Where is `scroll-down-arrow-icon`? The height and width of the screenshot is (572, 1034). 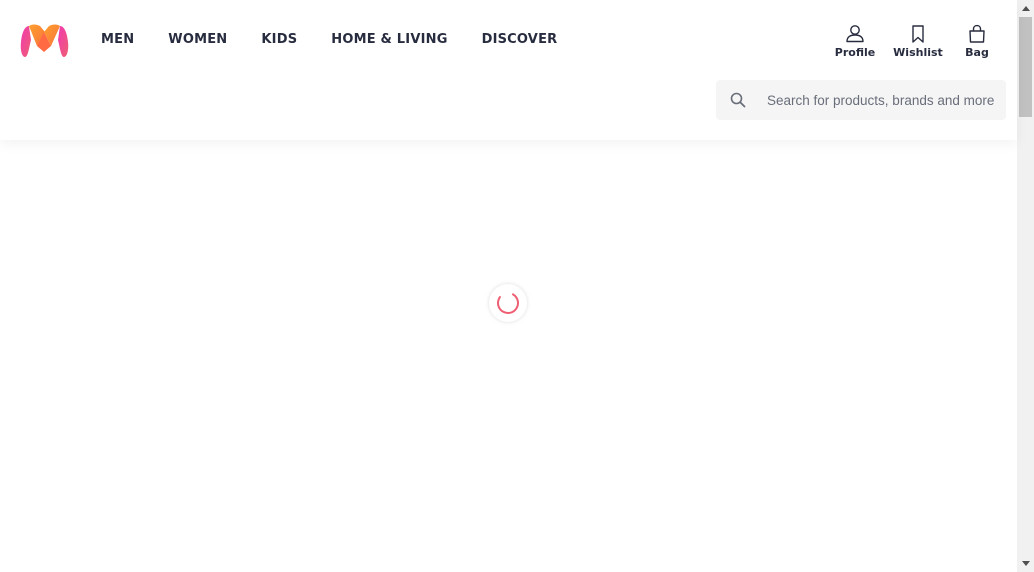 scroll-down-arrow-icon is located at coordinates (1025, 563).